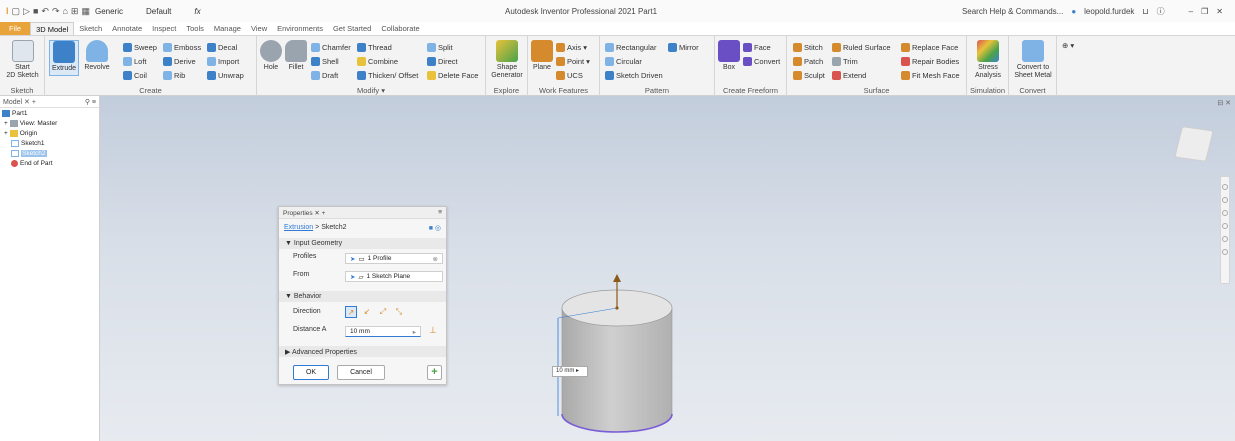 This screenshot has width=1235, height=441. I want to click on combine-button: Combine, so click(377, 61).